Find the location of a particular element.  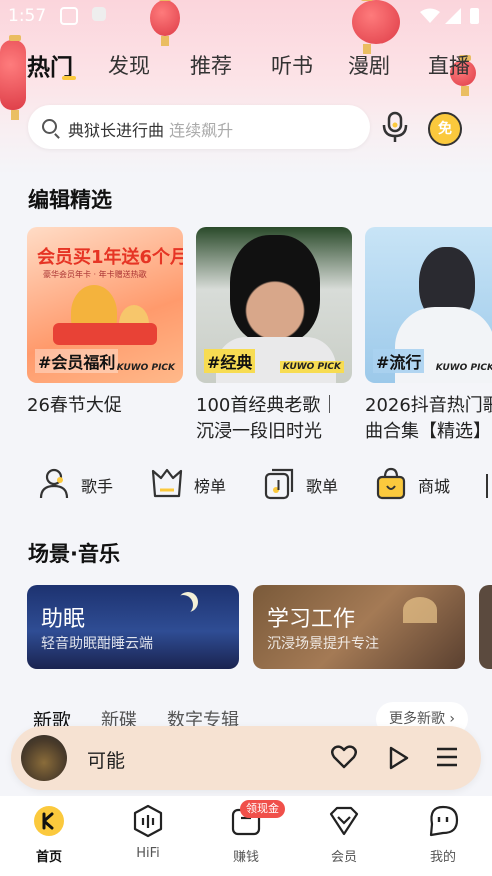

search-query: 典狱长进行曲 连续飙升 is located at coordinates (150, 129).